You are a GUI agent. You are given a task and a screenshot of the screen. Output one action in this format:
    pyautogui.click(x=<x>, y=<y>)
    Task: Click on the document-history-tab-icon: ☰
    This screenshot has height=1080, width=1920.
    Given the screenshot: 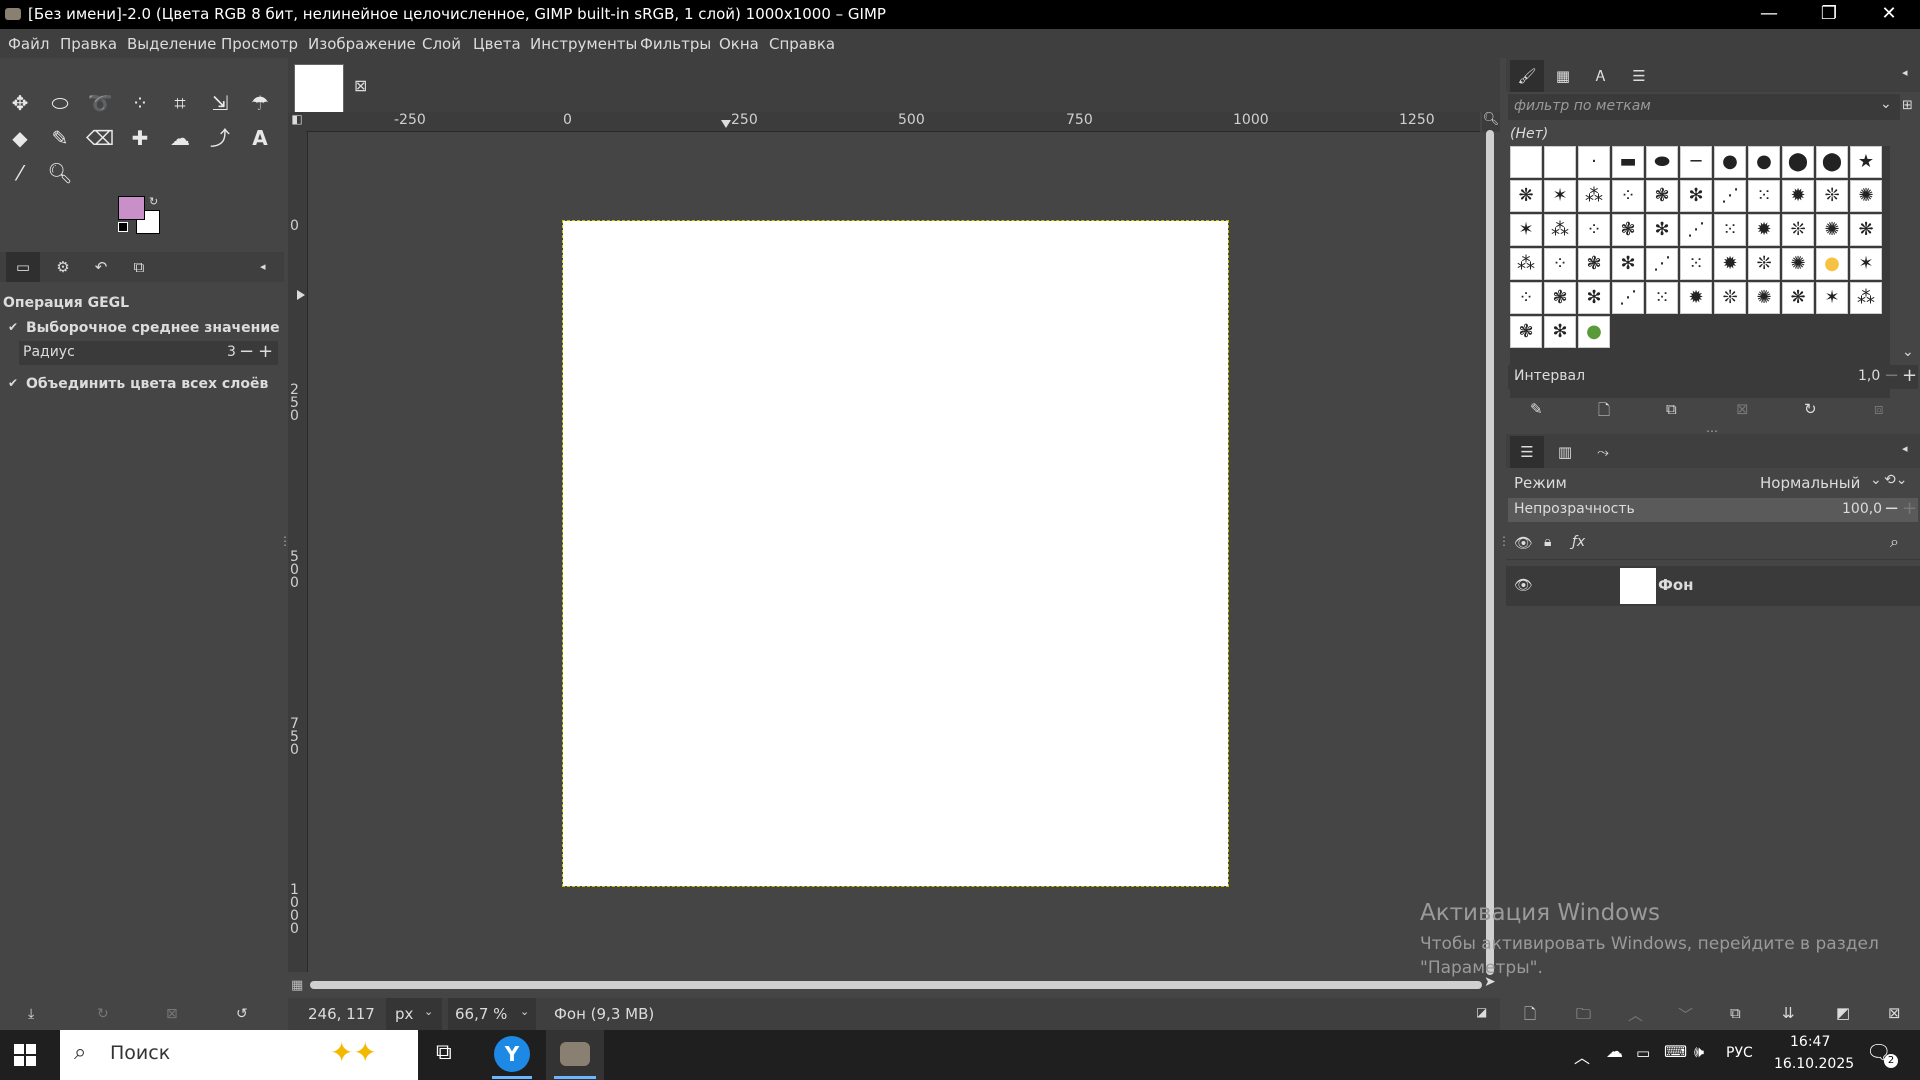 What is the action you would take?
    pyautogui.click(x=1639, y=76)
    